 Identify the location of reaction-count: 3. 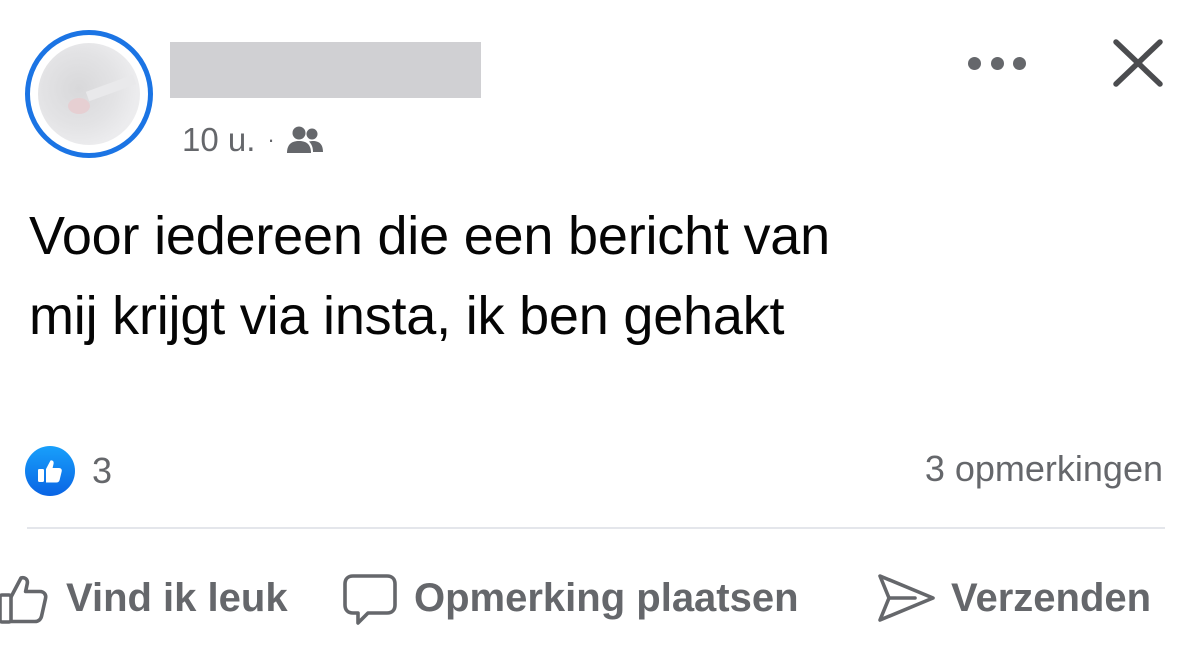
(102, 470).